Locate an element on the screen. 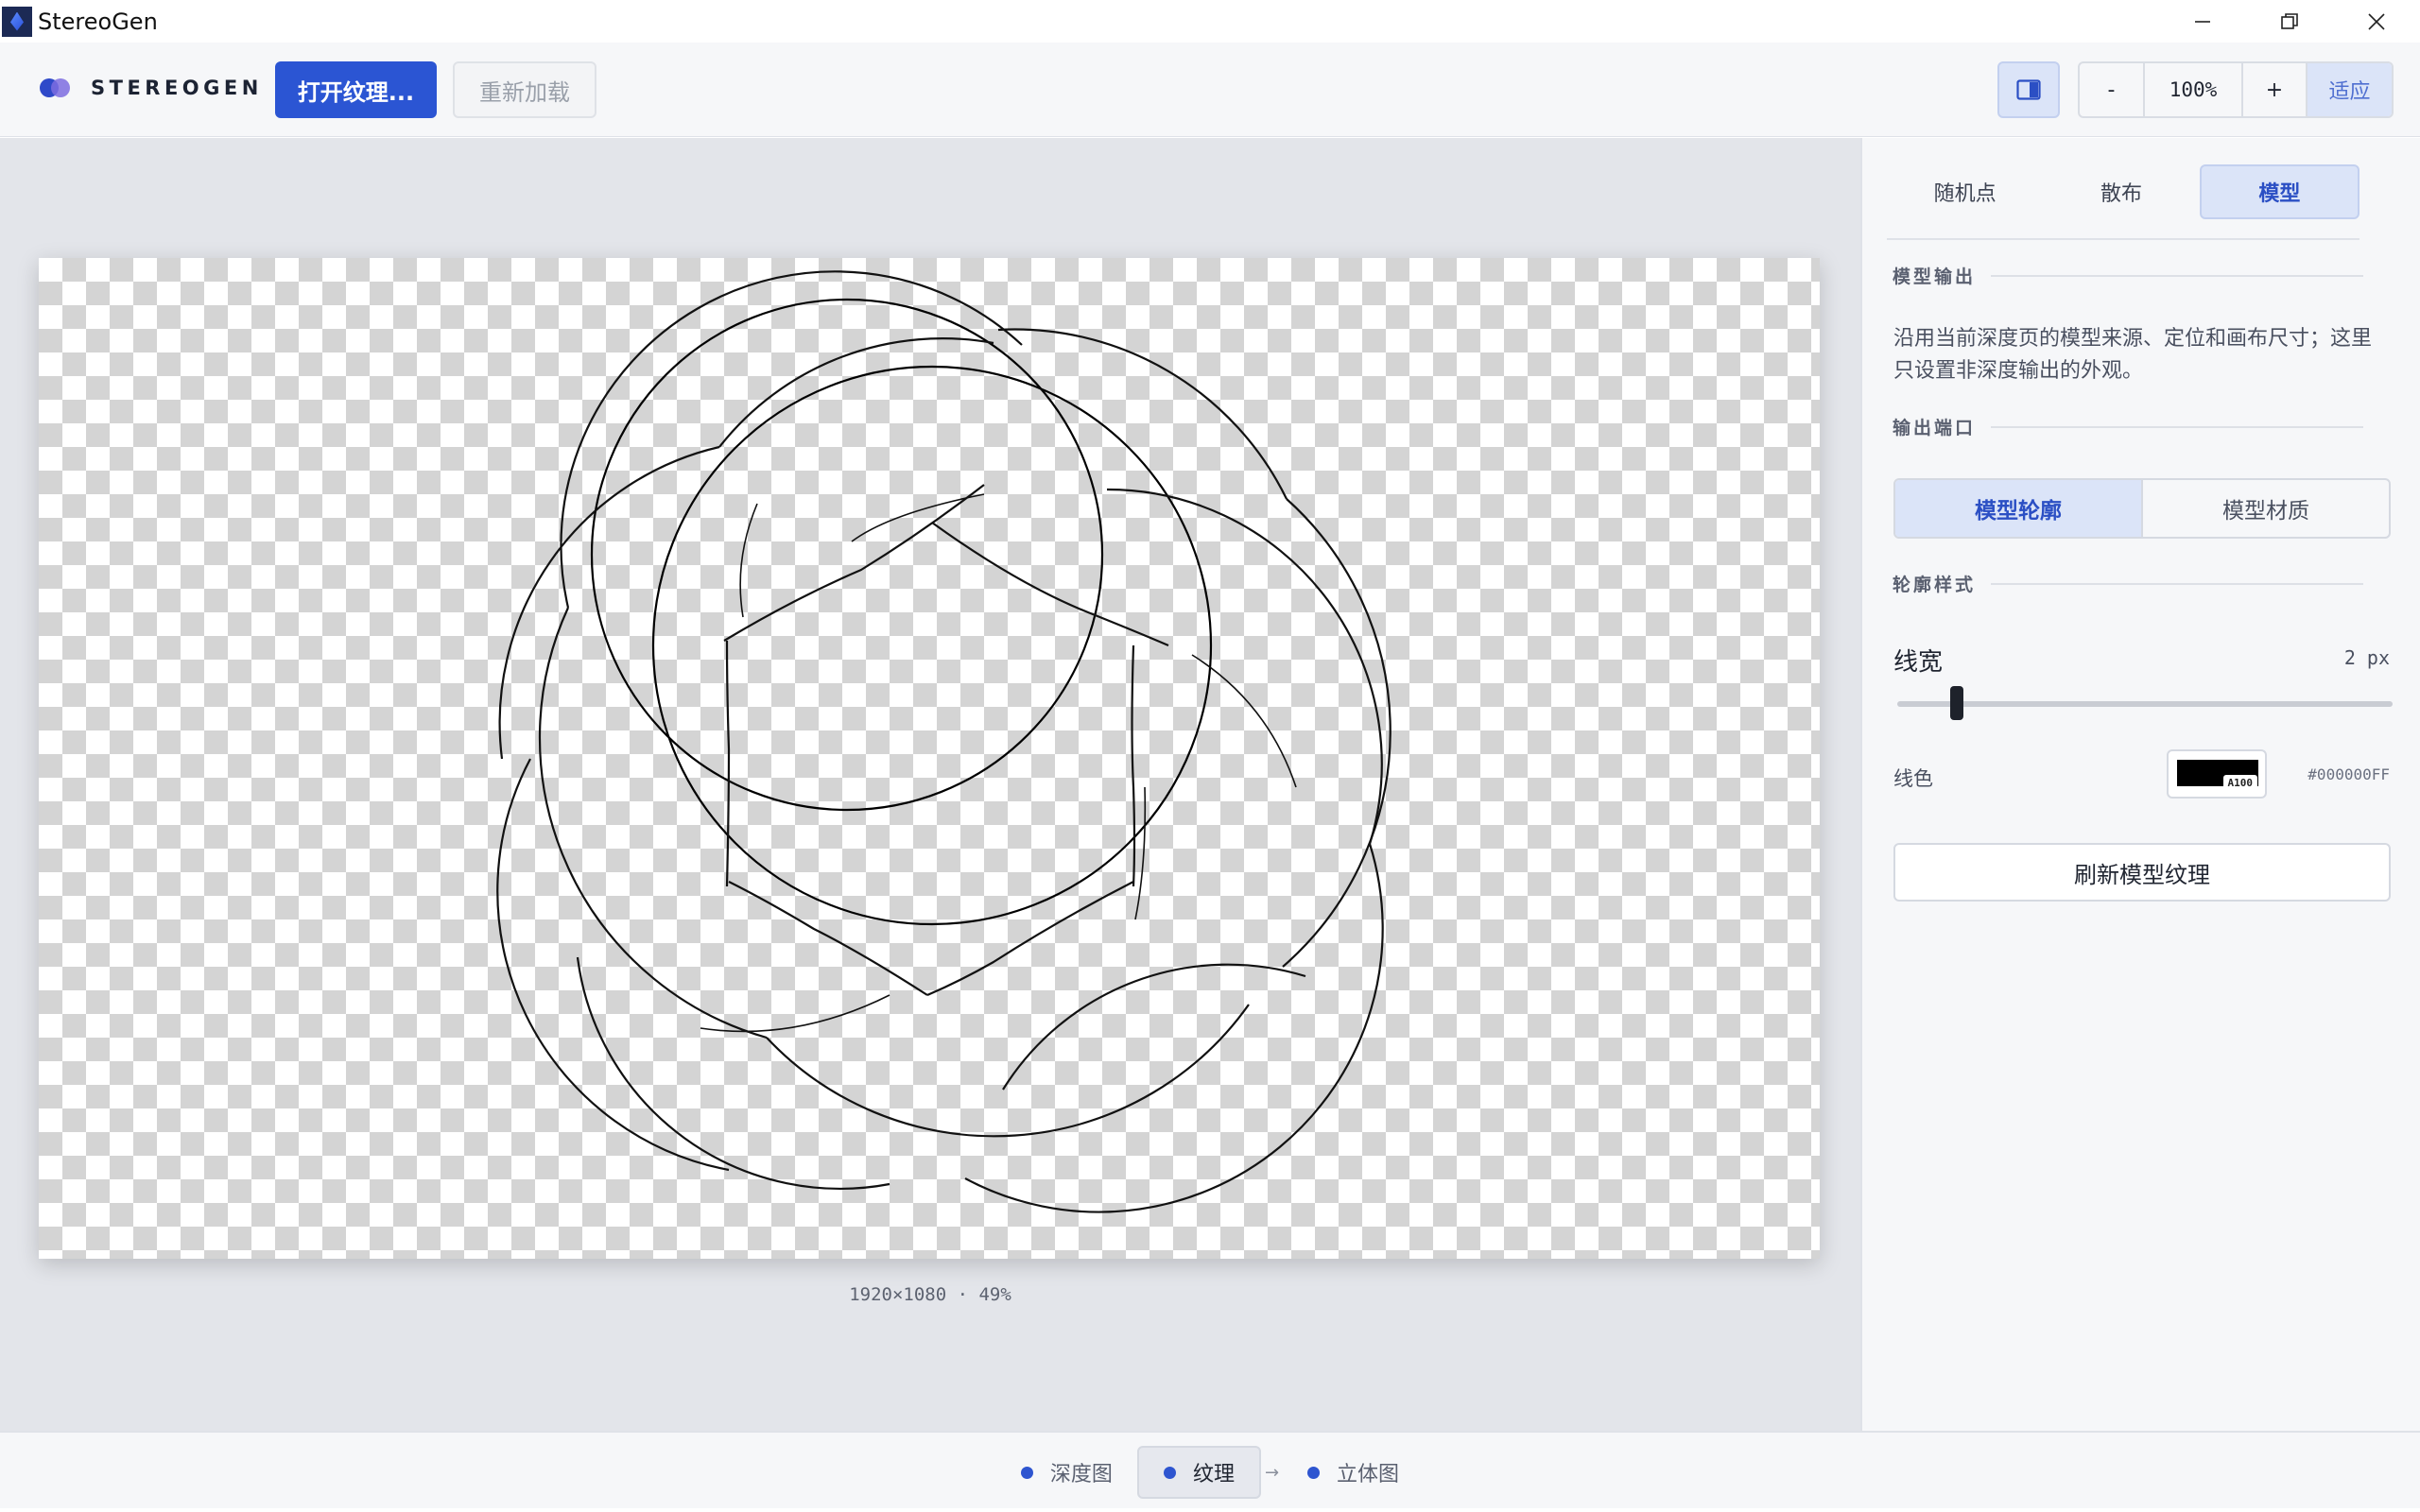 The image size is (2420, 1512). restore-button is located at coordinates (2289, 21).